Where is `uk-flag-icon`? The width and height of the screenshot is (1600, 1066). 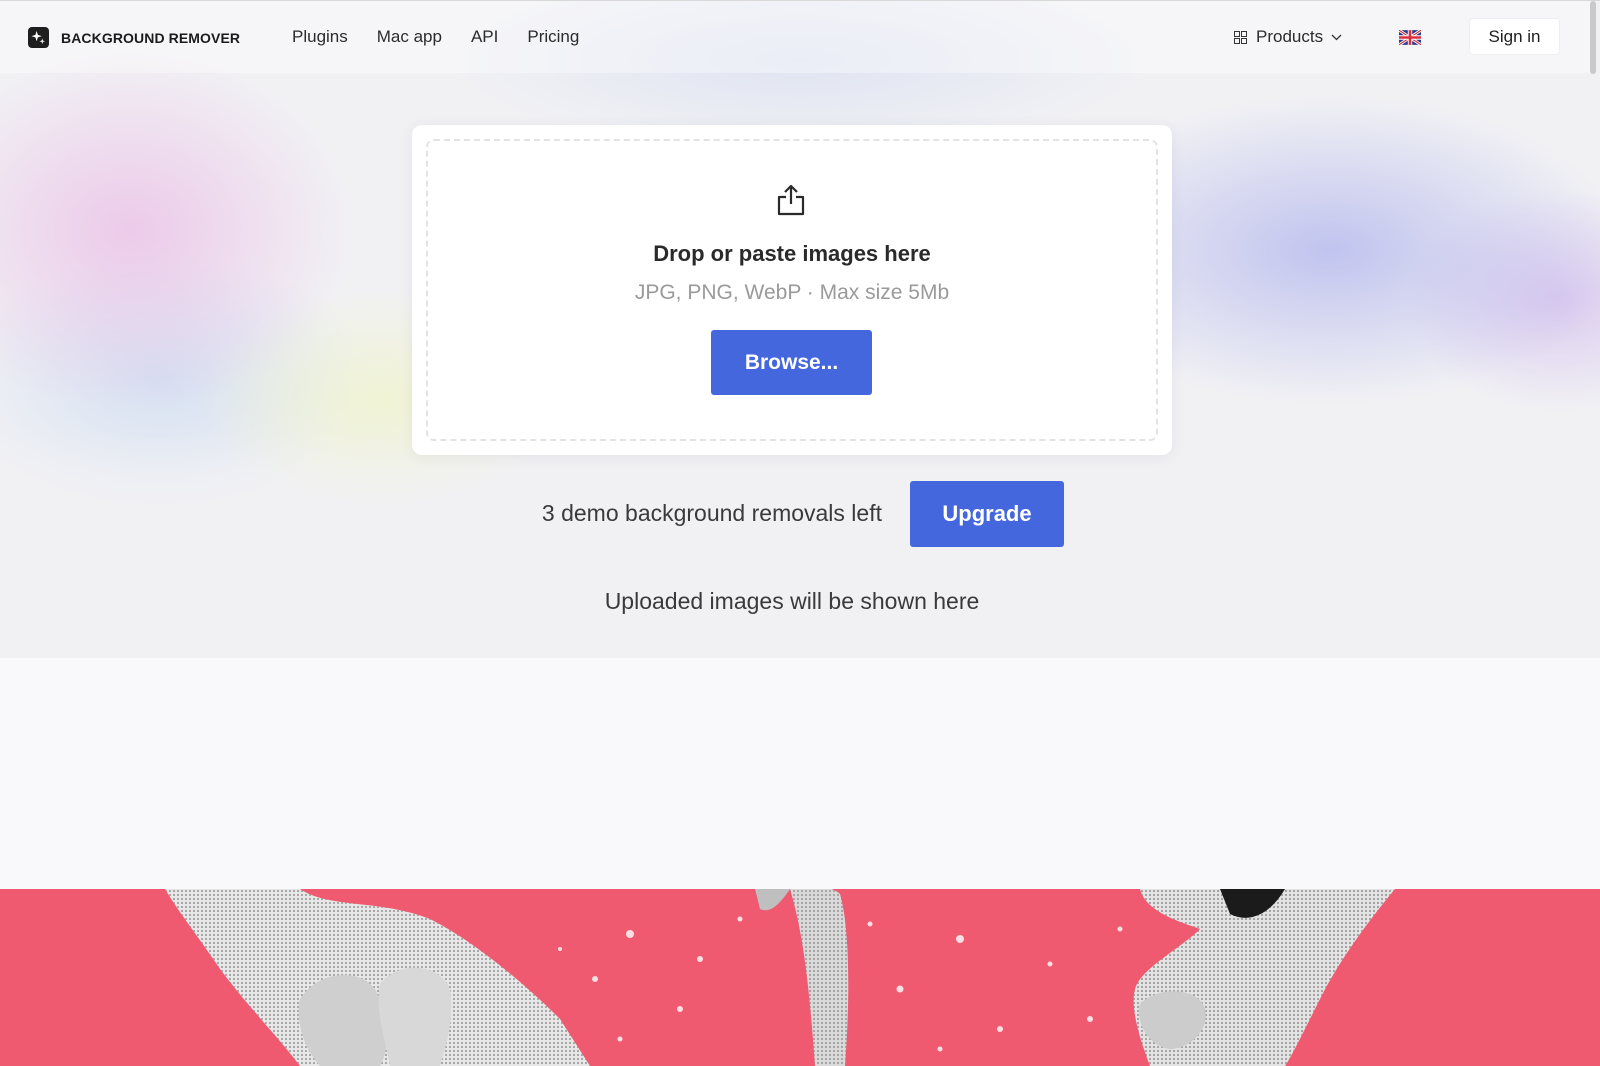
uk-flag-icon is located at coordinates (1410, 37).